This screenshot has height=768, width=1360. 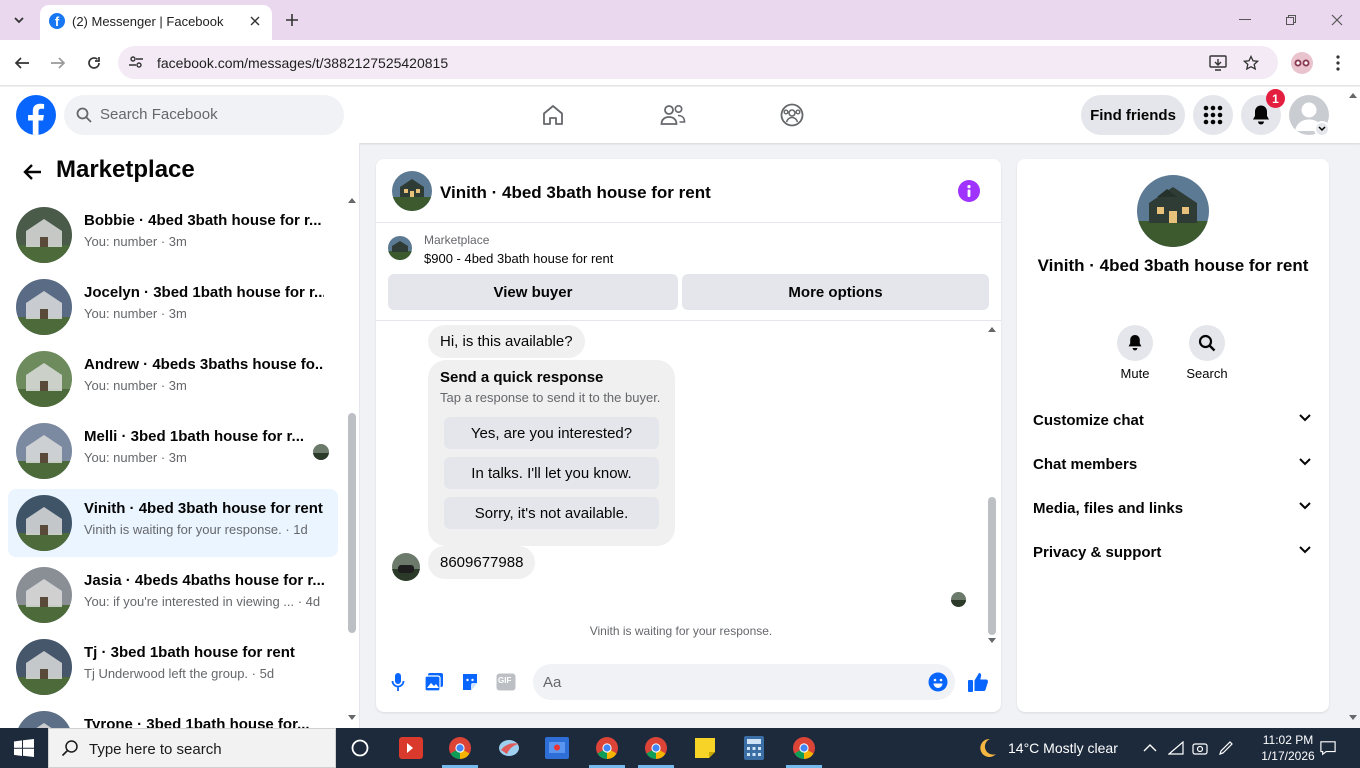 What do you see at coordinates (411, 748) in the screenshot?
I see `app-icon-red` at bounding box center [411, 748].